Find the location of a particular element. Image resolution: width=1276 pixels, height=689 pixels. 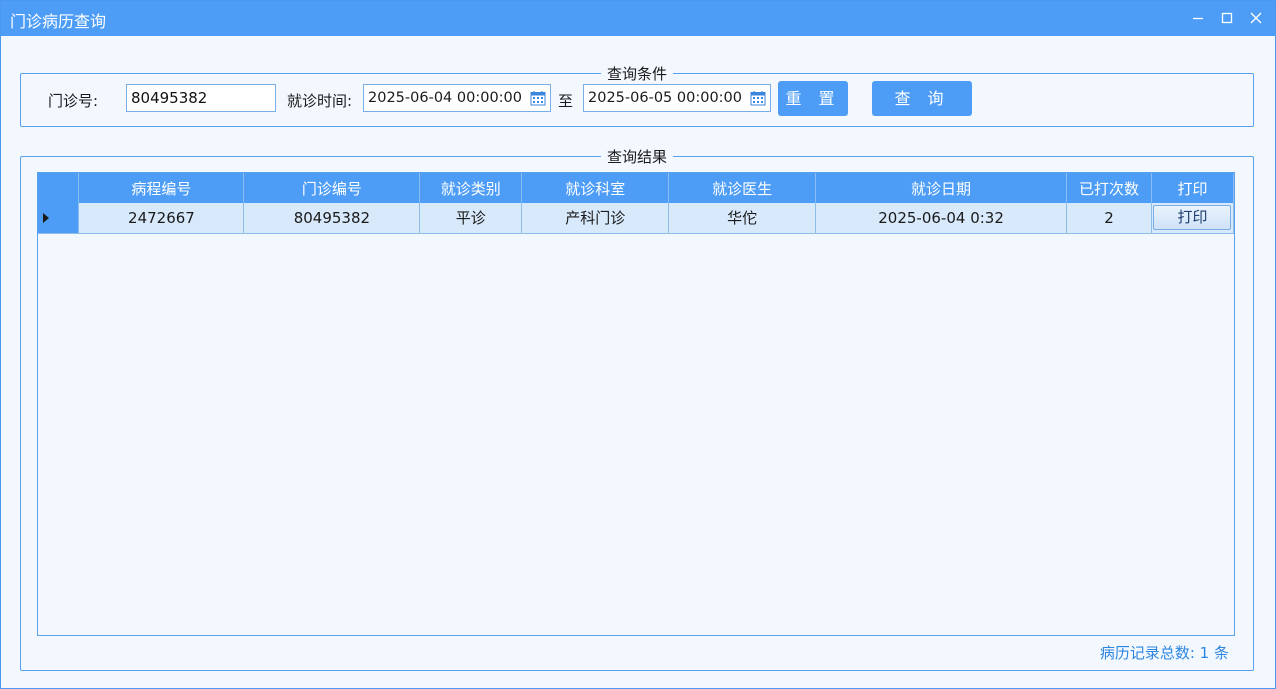

header-row: 病程编号 门诊编号 就诊类别 就诊科室 就诊医生 就诊日期 已打次数 打印 is located at coordinates (636, 188).